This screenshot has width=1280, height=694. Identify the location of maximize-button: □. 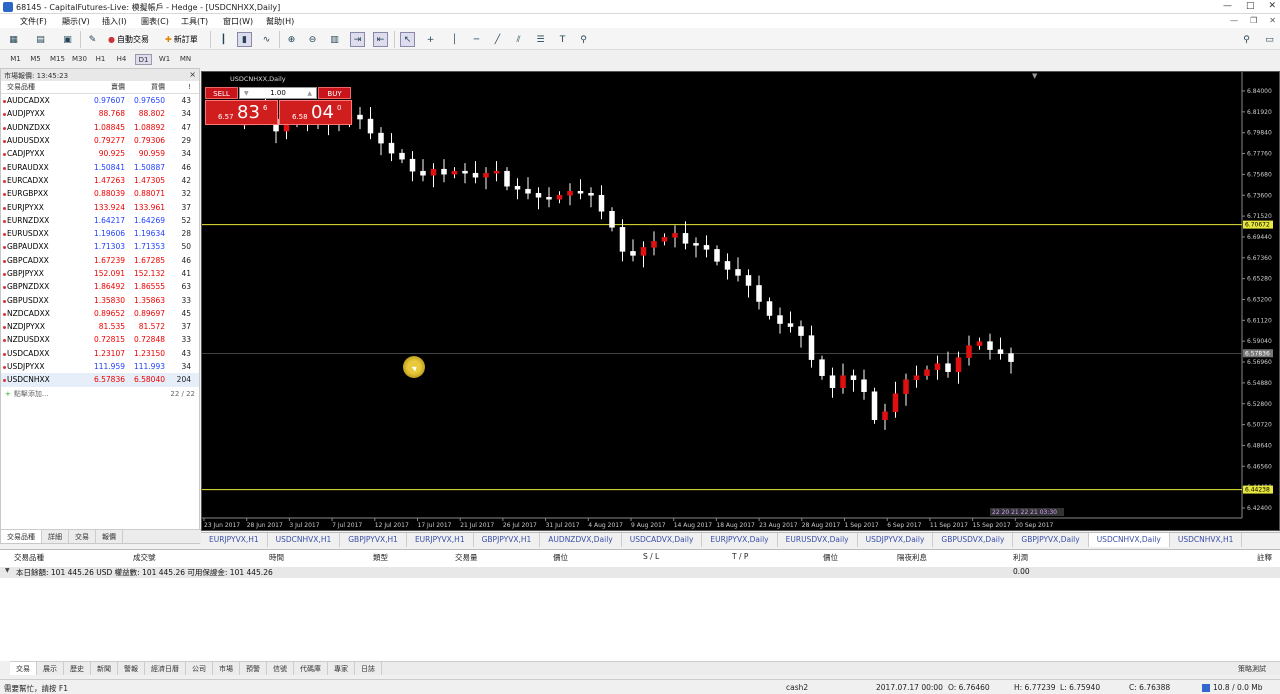
(1250, 6).